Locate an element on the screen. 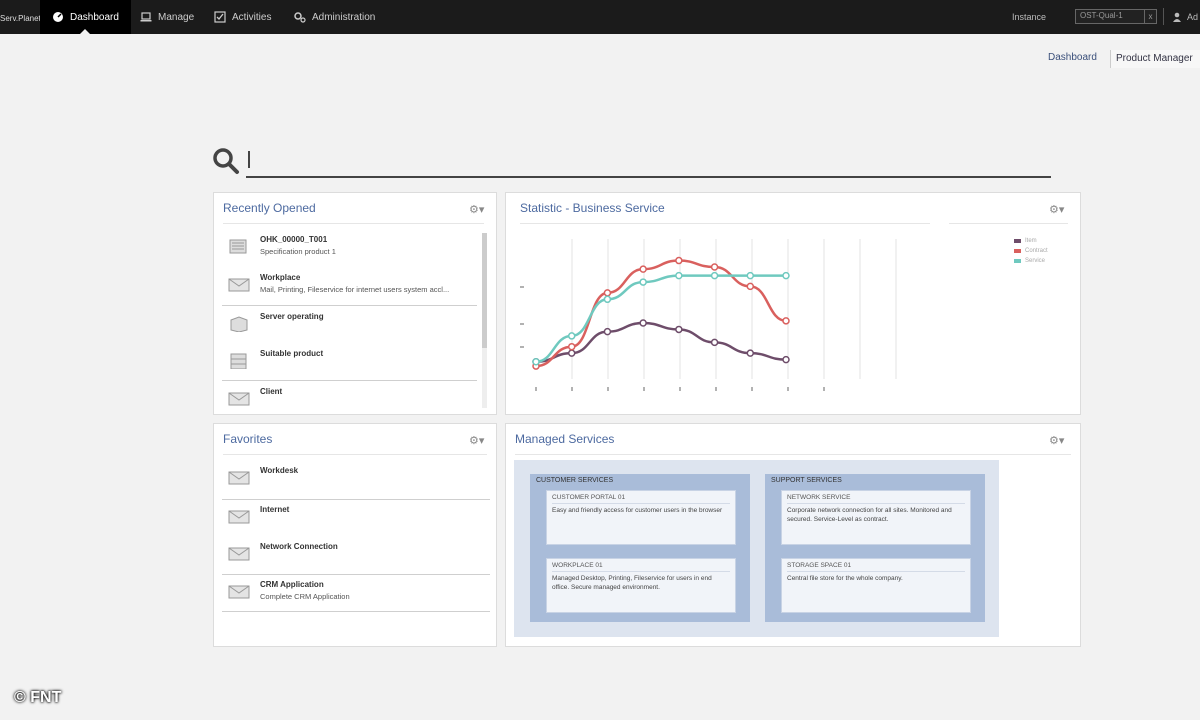  user-menu: Ad is located at coordinates (1185, 17).